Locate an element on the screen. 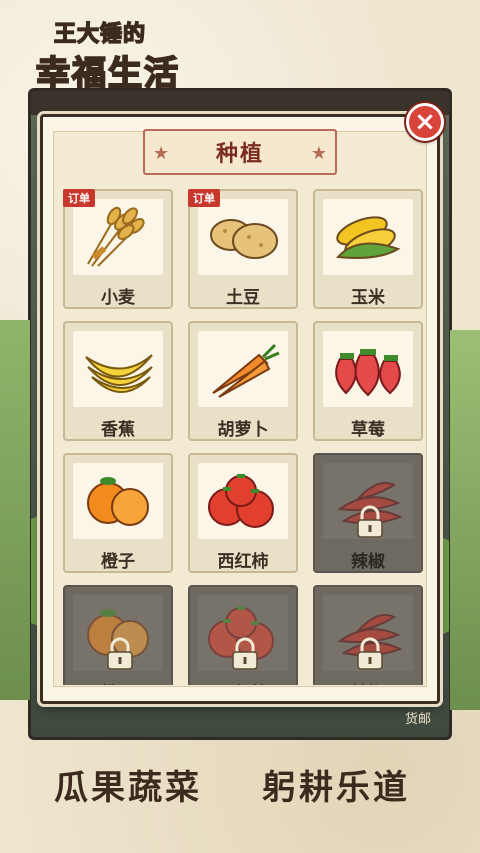  crop-name: 小麦 is located at coordinates (118, 298).